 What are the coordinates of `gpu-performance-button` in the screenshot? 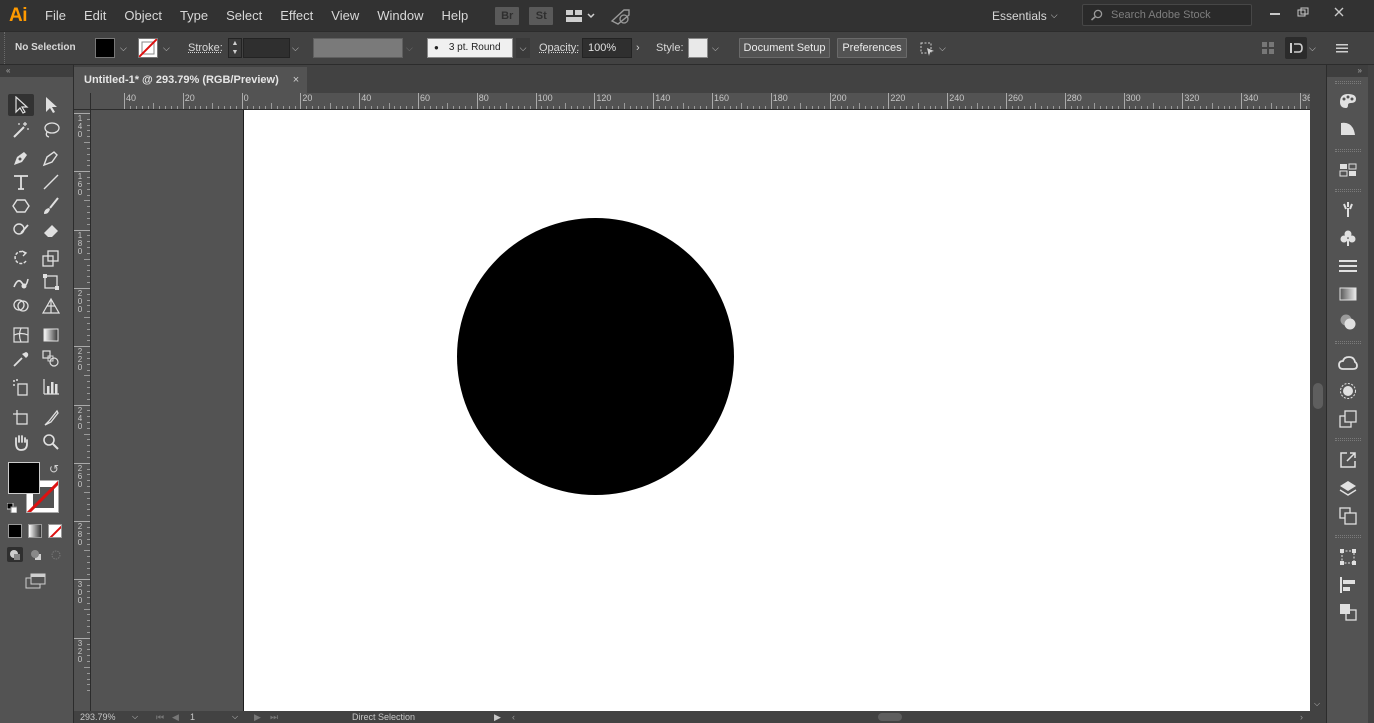 It's located at (621, 16).